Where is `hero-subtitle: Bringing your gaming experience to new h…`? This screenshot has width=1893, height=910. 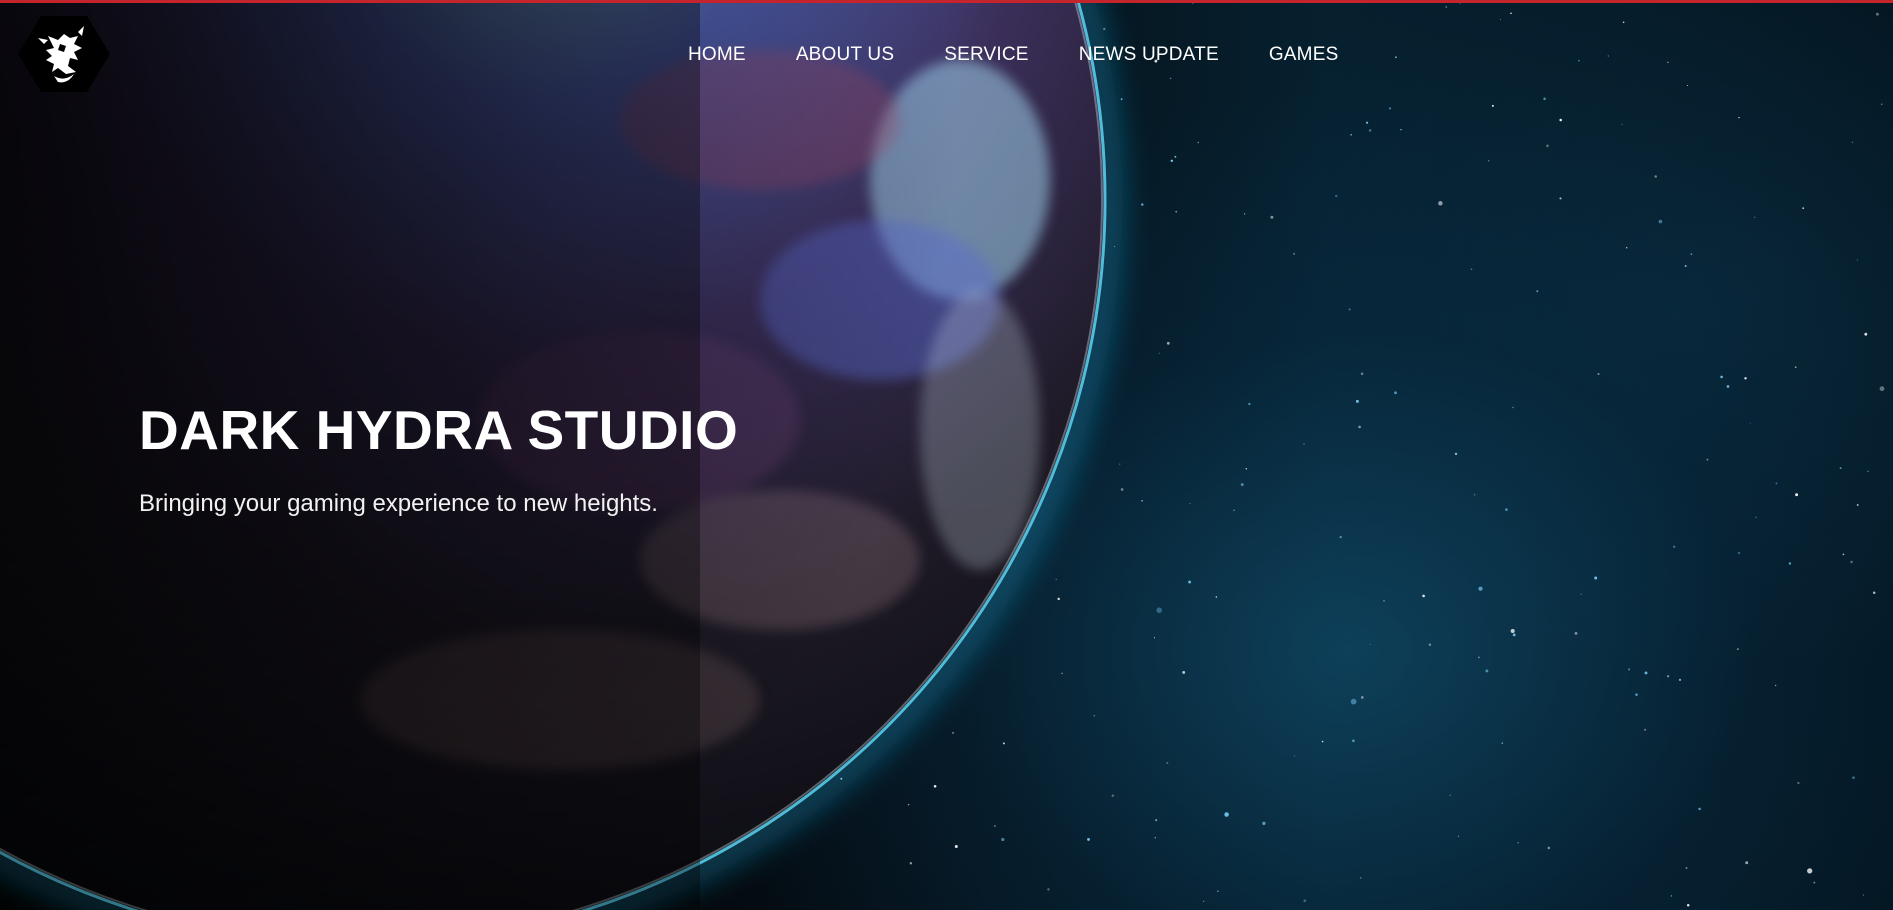
hero-subtitle: Bringing your gaming experience to new h… is located at coordinates (398, 503).